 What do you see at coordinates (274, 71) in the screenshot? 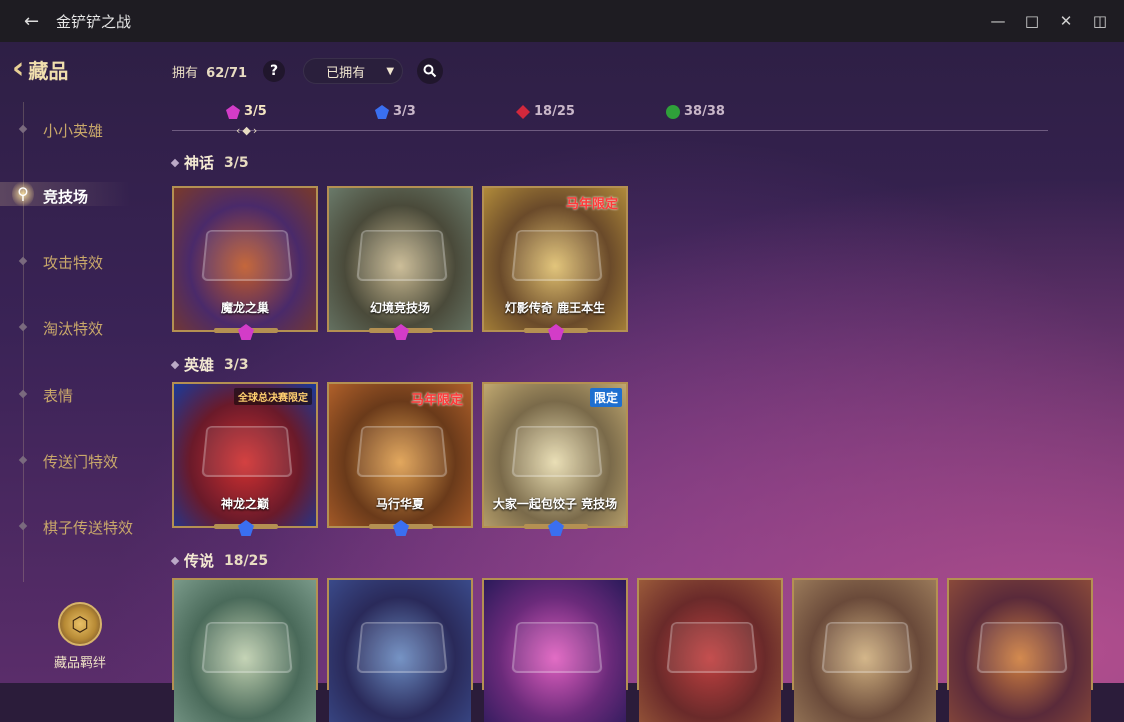
I see `help-icon: ?` at bounding box center [274, 71].